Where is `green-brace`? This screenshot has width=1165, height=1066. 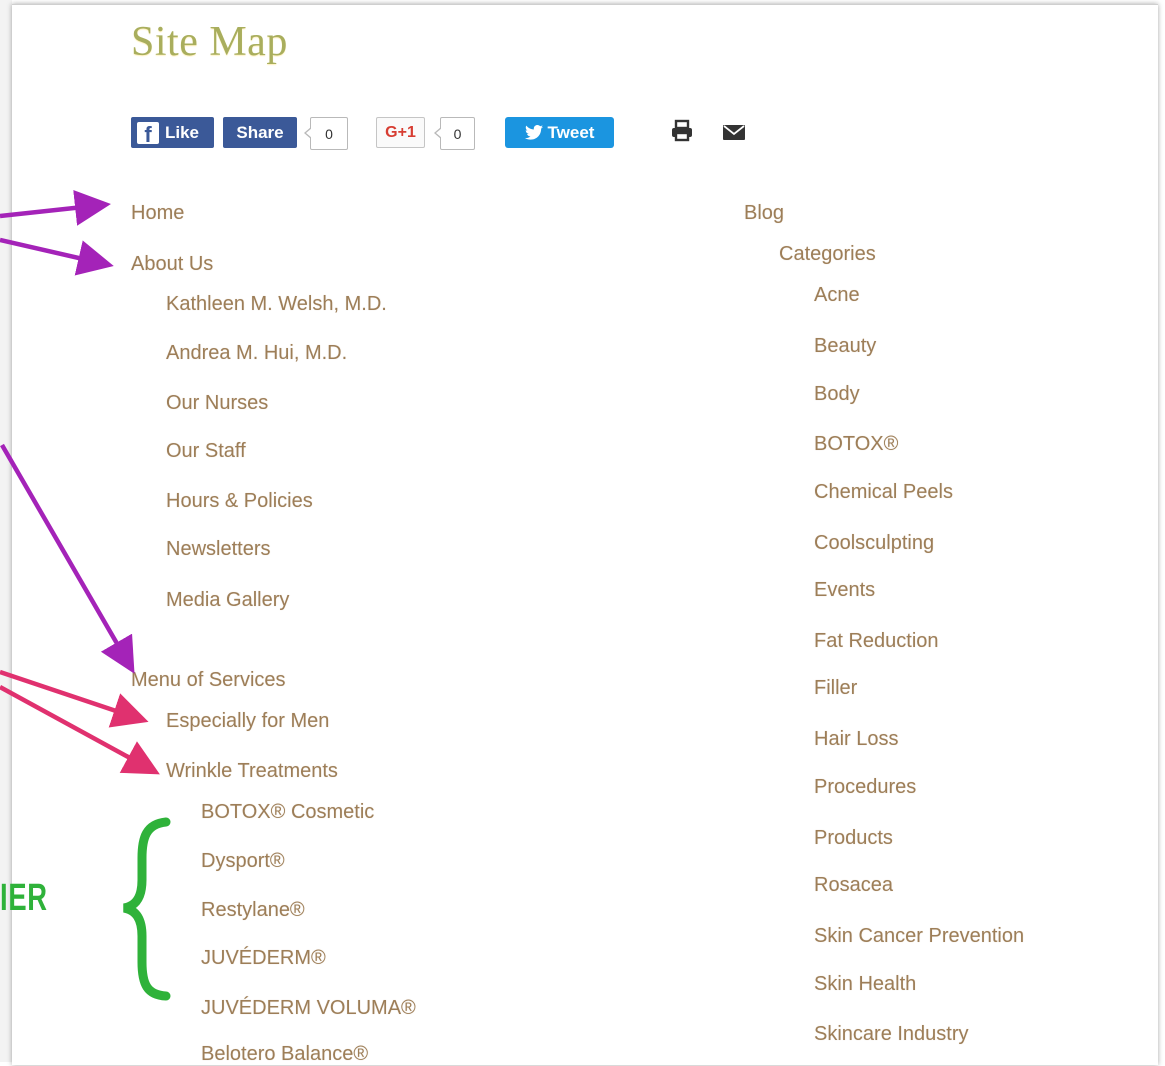 green-brace is located at coordinates (146, 909).